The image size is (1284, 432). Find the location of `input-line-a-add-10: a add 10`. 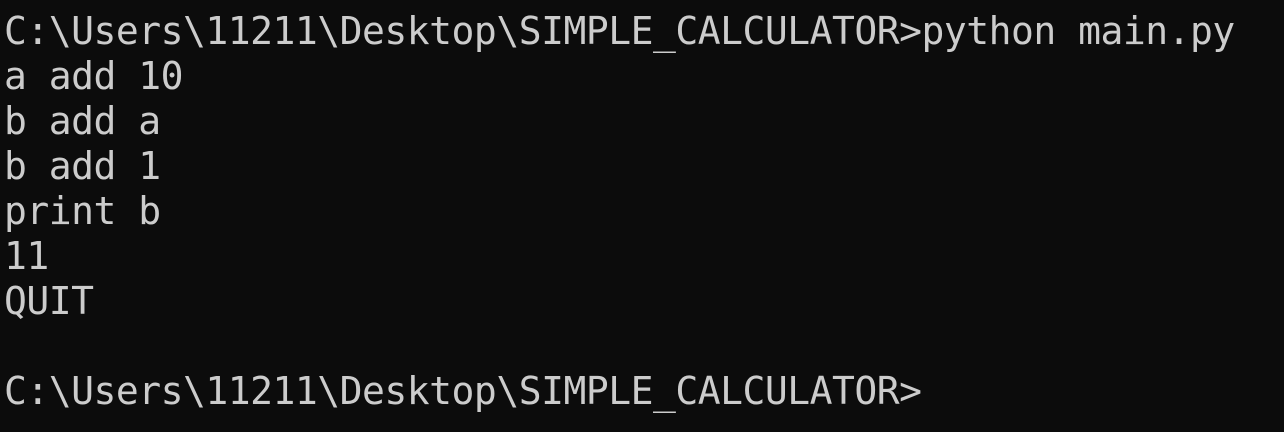

input-line-a-add-10: a add 10 is located at coordinates (94, 76).